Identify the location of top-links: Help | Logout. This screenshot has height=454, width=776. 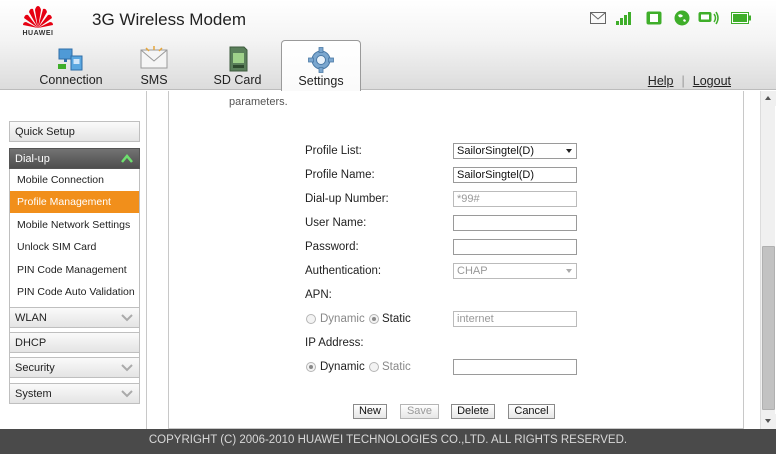
(689, 81).